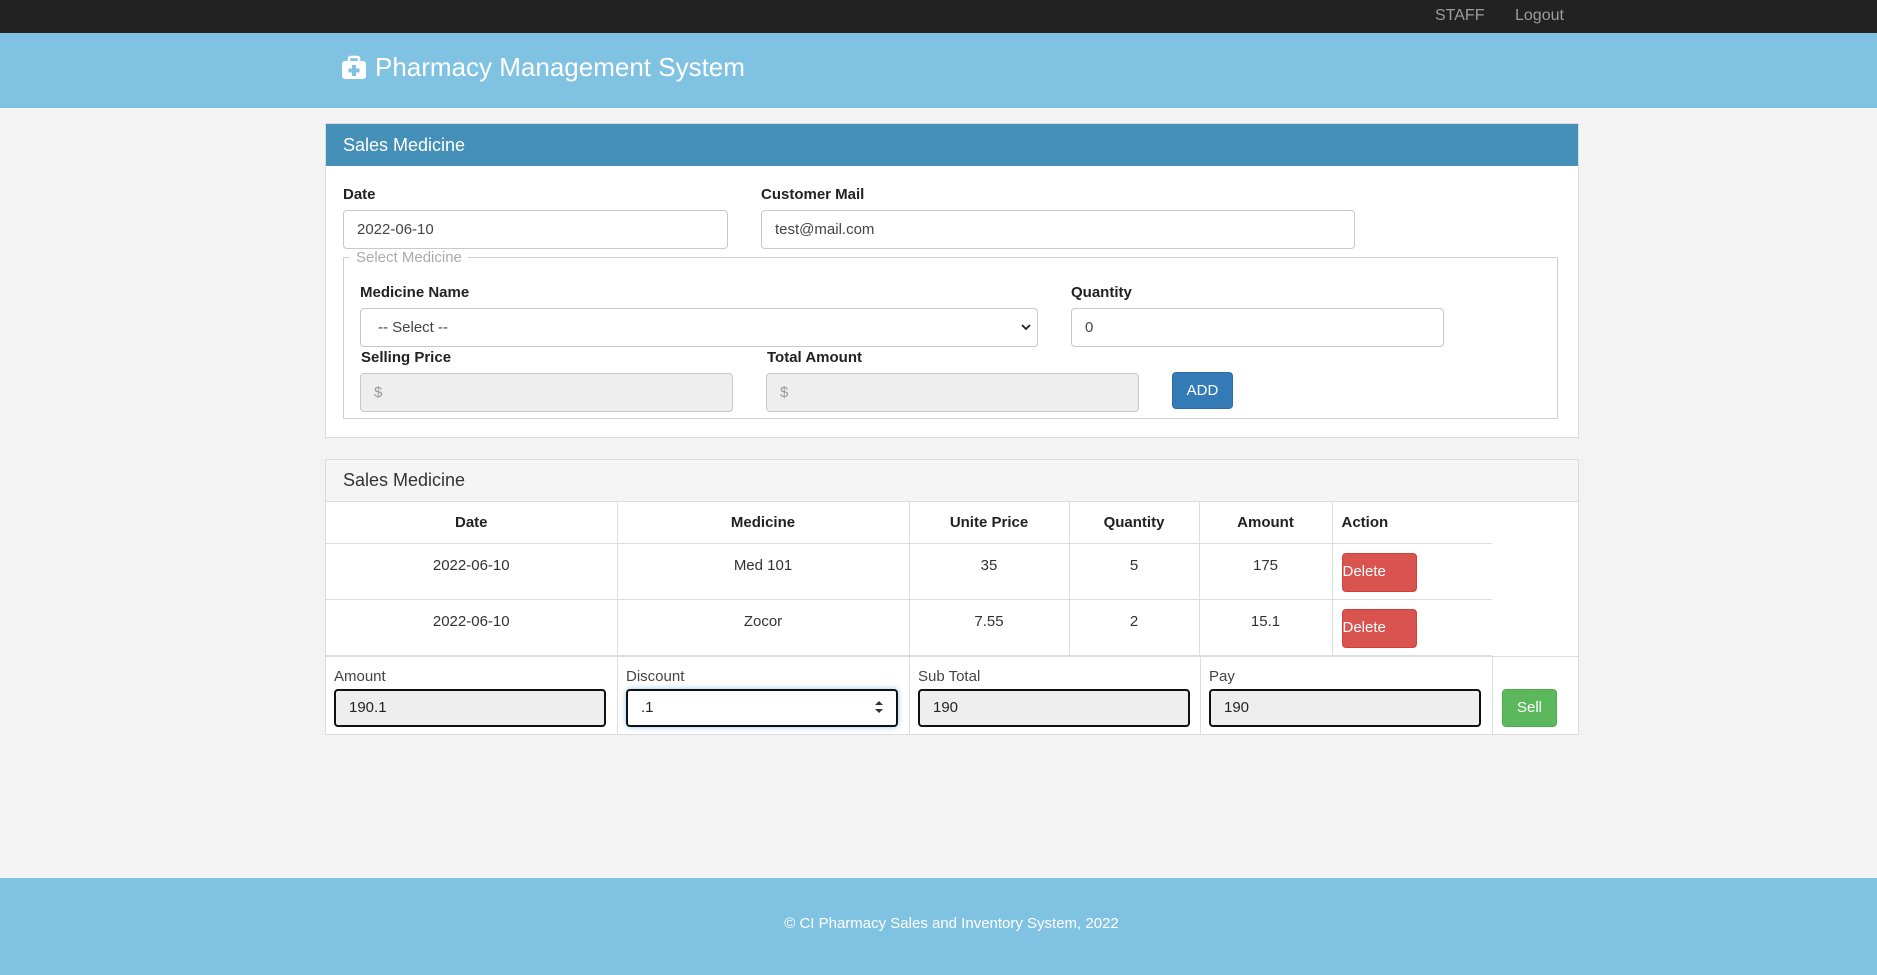 Image resolution: width=1877 pixels, height=975 pixels. What do you see at coordinates (952, 392) in the screenshot?
I see `total-amount-input: $` at bounding box center [952, 392].